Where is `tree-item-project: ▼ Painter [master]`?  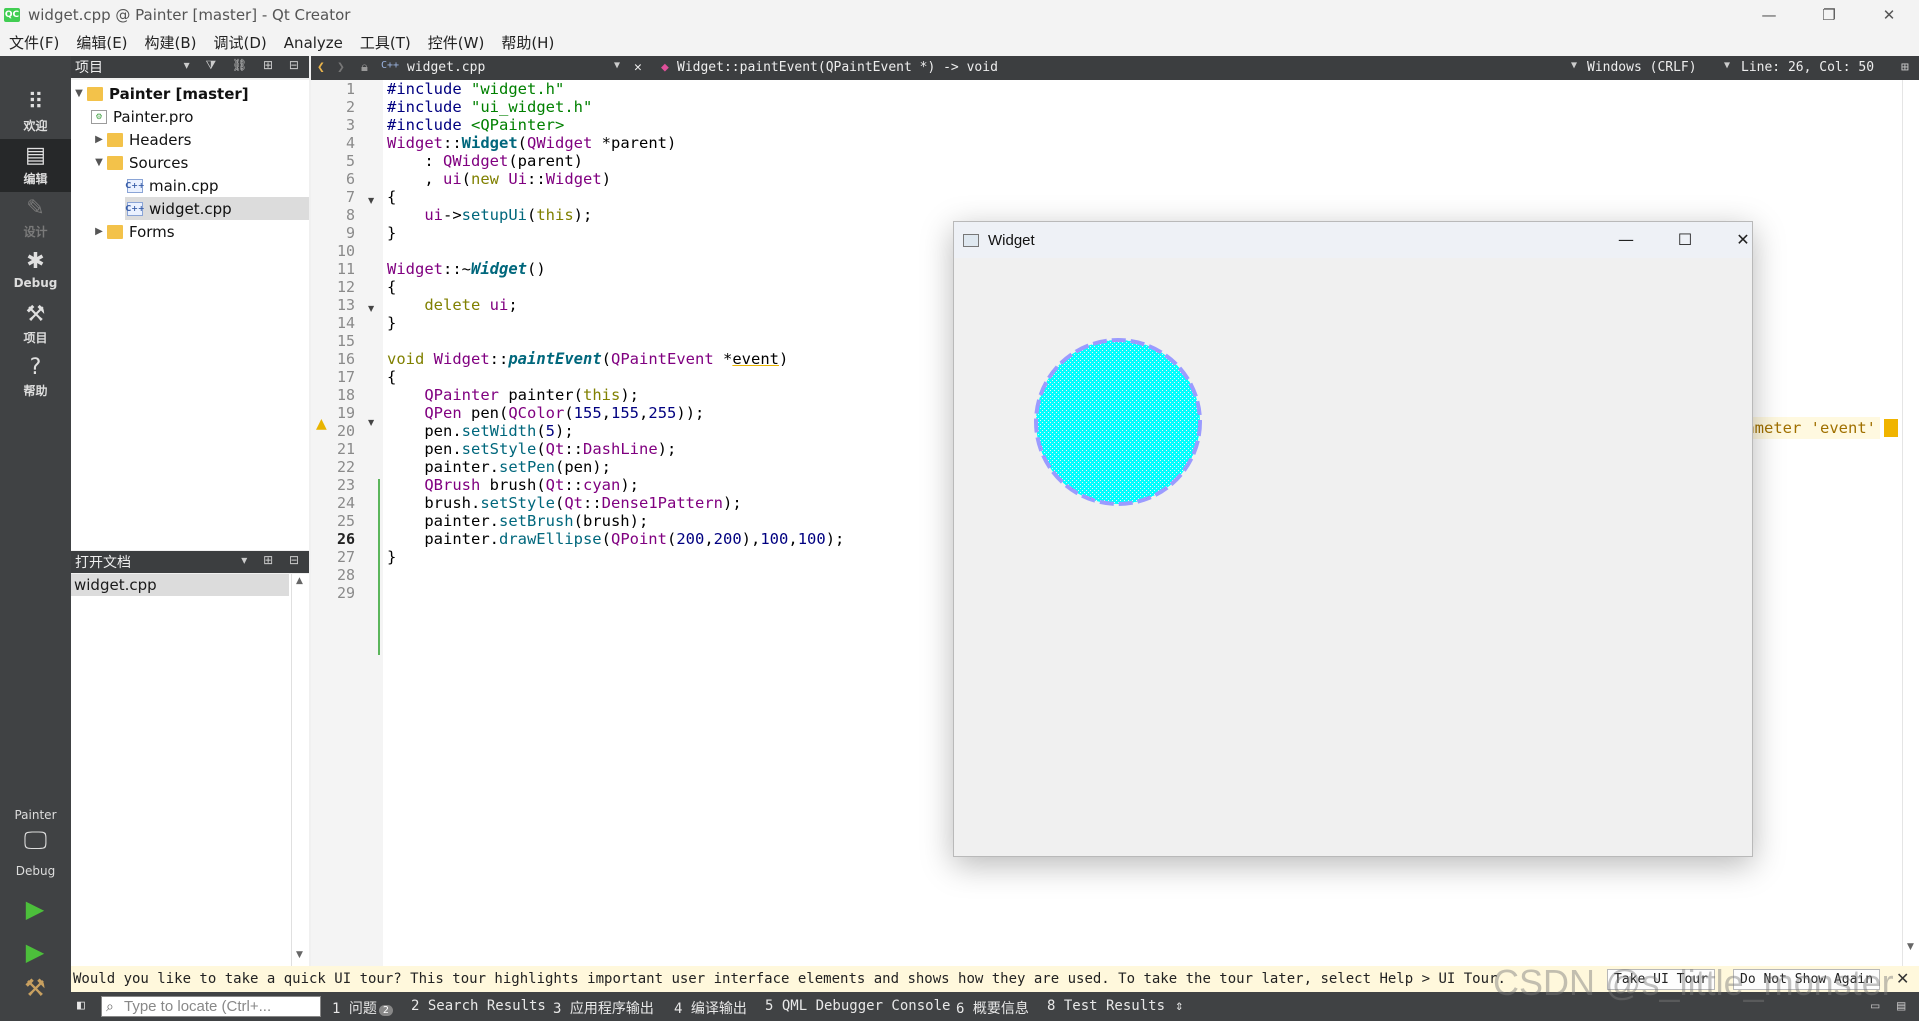 tree-item-project: ▼ Painter [master] is located at coordinates (190, 93).